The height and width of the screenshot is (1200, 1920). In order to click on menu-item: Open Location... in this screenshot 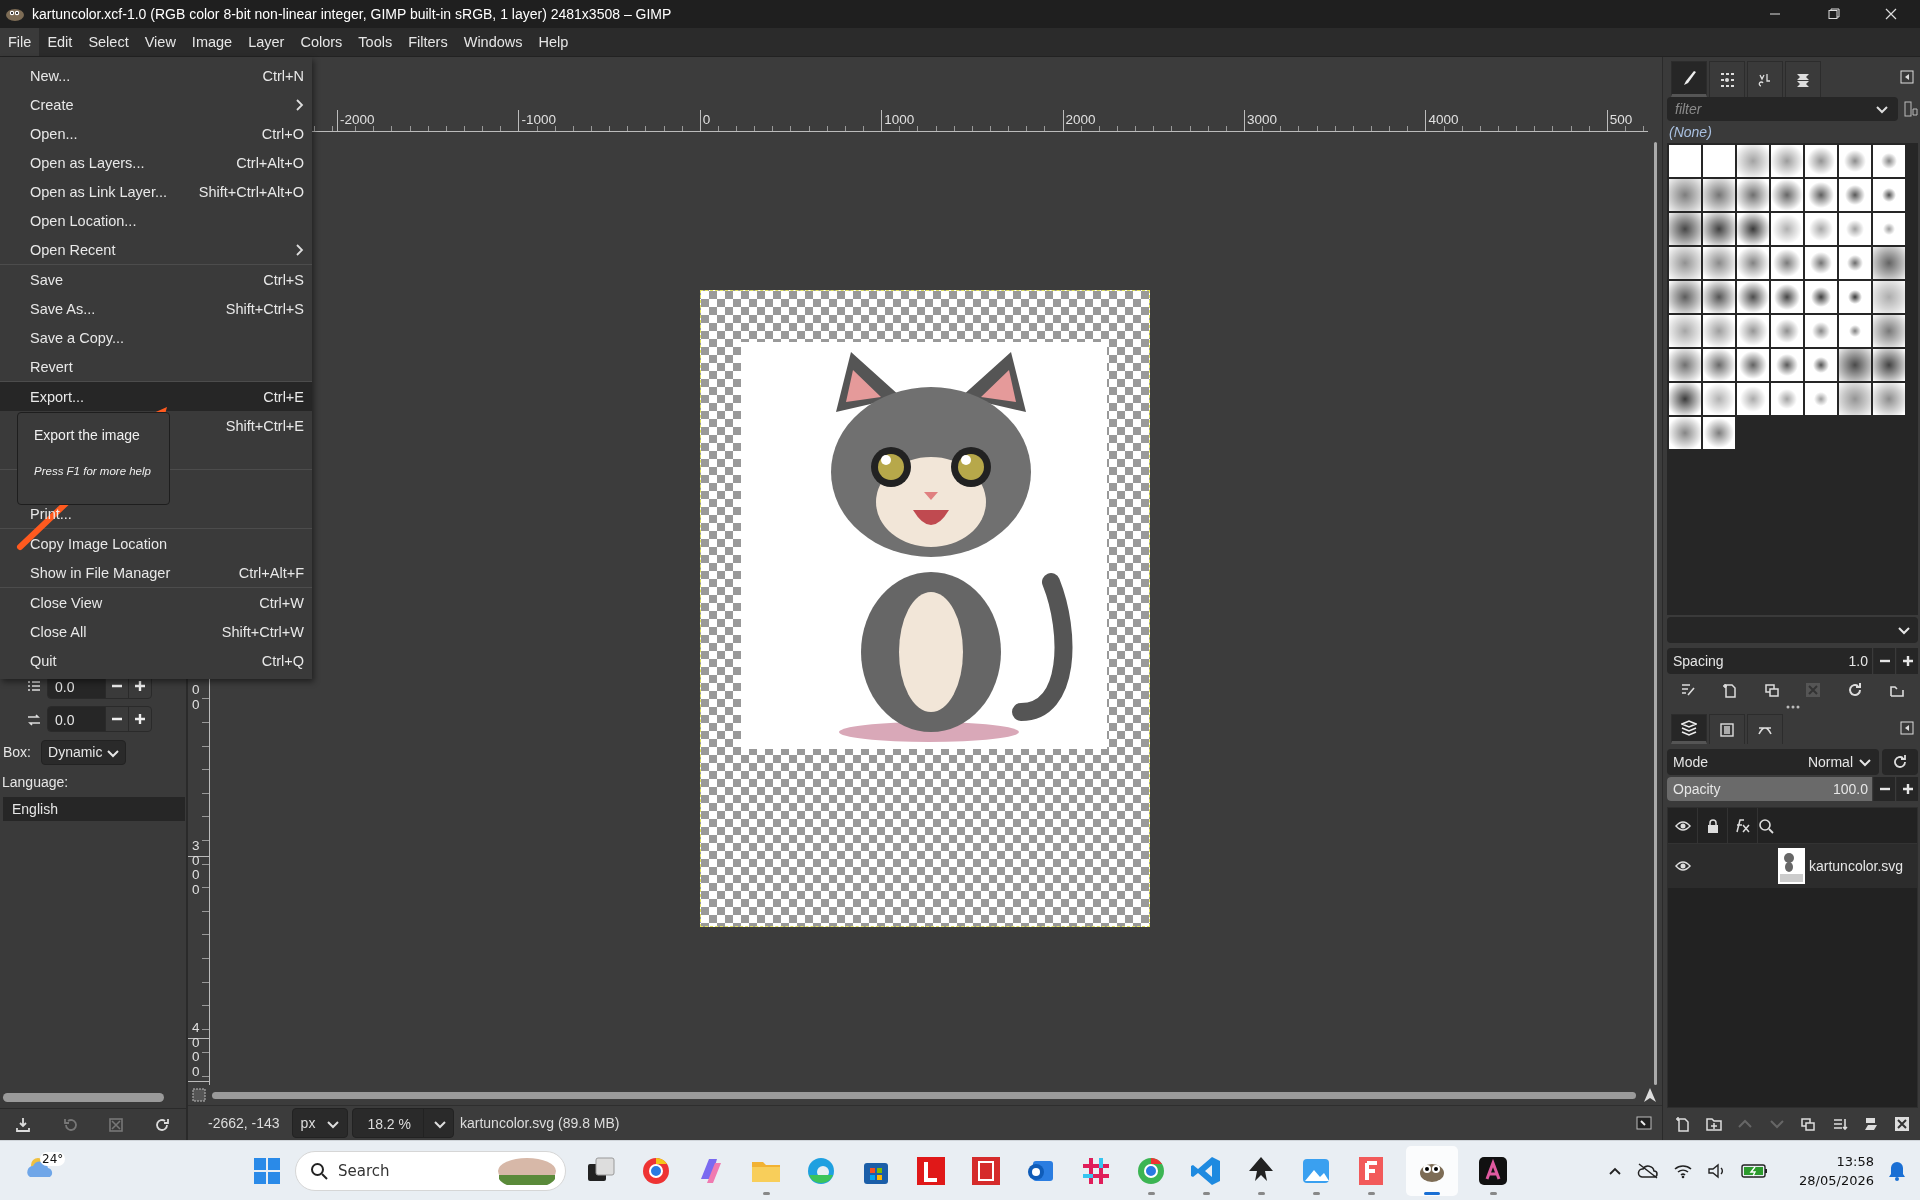, I will do `click(156, 220)`.